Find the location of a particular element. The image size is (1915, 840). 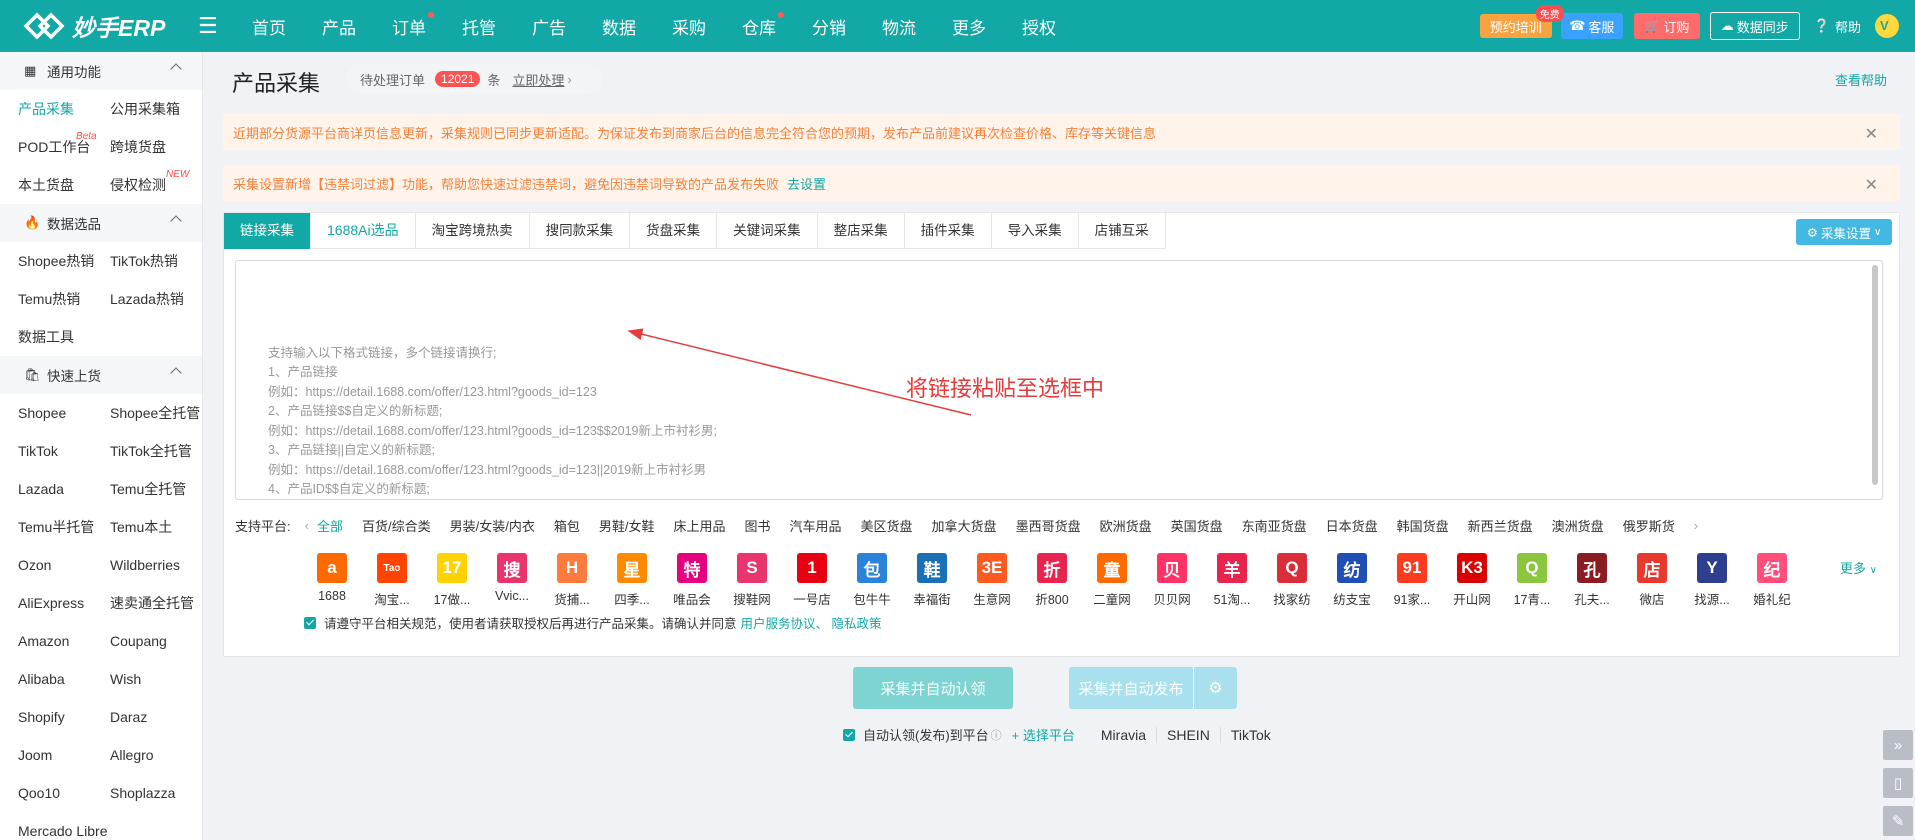

auto-platform-tag: Miravia is located at coordinates (1124, 734).